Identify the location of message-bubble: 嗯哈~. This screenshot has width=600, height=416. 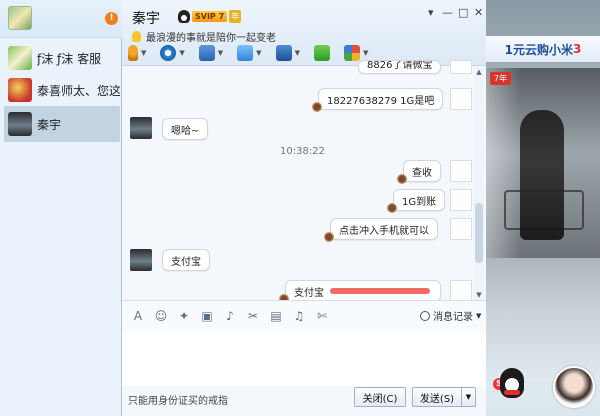
(185, 129).